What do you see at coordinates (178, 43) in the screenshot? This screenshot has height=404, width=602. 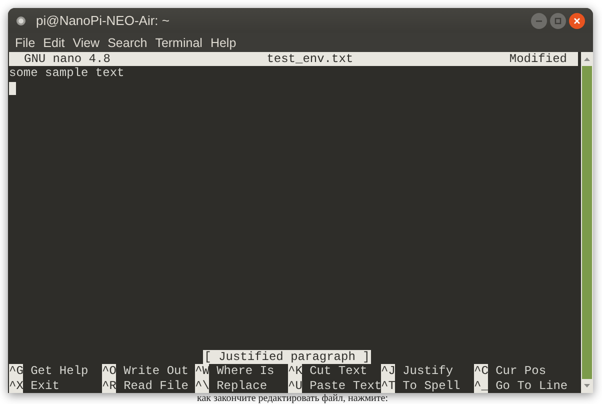 I see `menu-item: Terminal` at bounding box center [178, 43].